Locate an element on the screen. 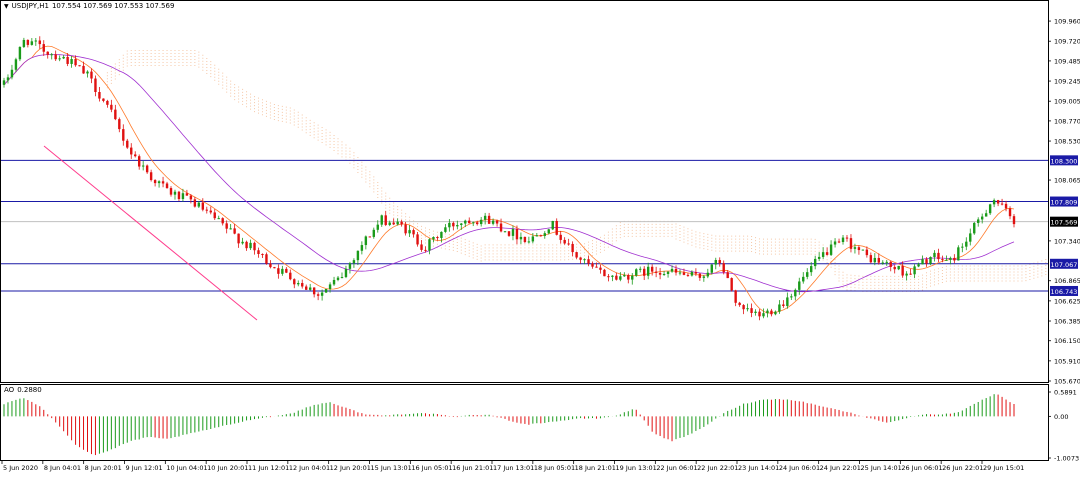  current-price-label: 107.569 is located at coordinates (1064, 223).